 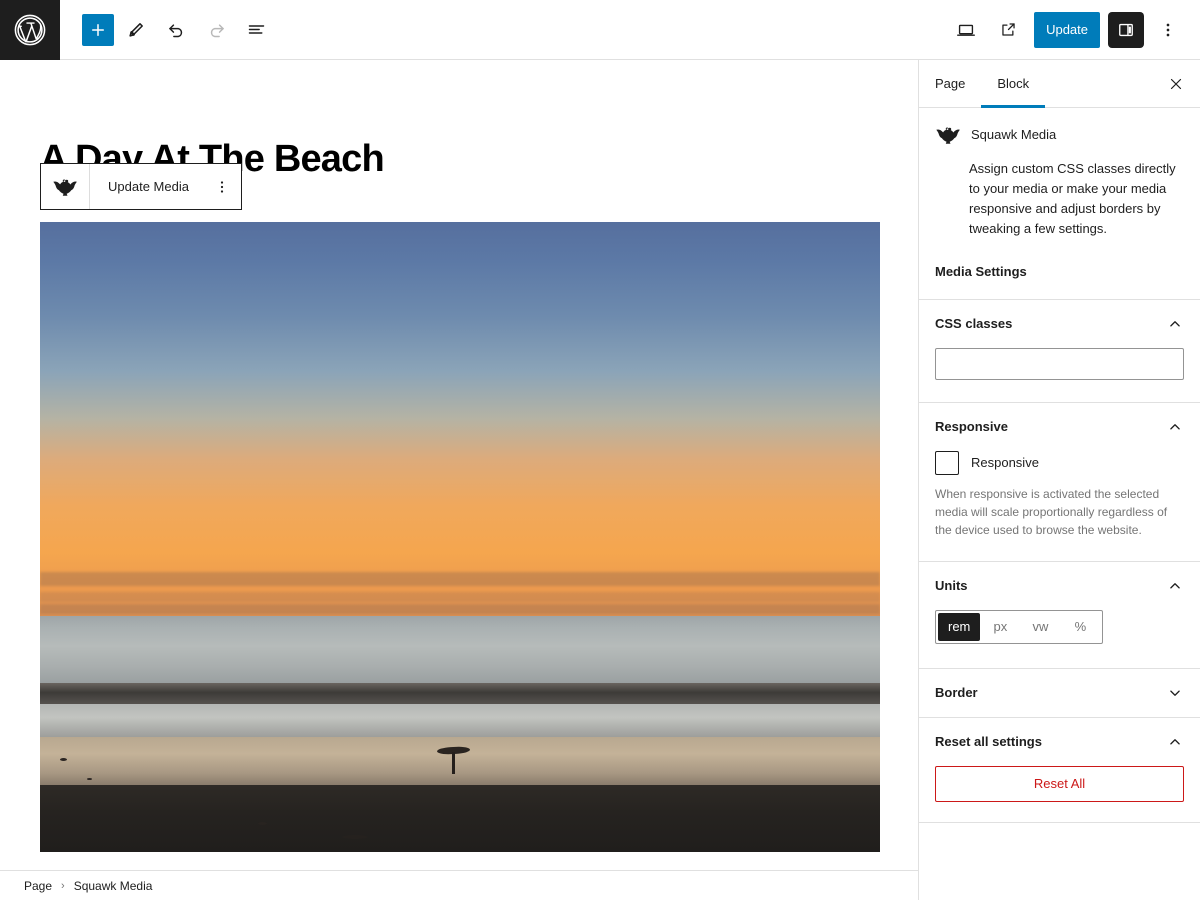 I want to click on responsive-checkbox, so click(x=947, y=462).